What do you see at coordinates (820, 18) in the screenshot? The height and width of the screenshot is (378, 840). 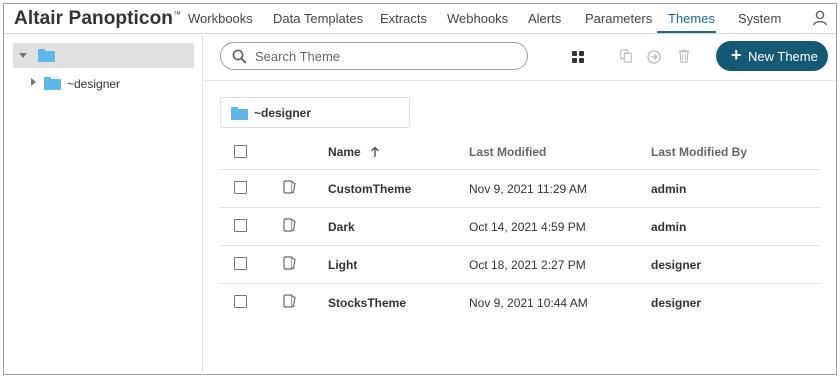 I see `user-icon` at bounding box center [820, 18].